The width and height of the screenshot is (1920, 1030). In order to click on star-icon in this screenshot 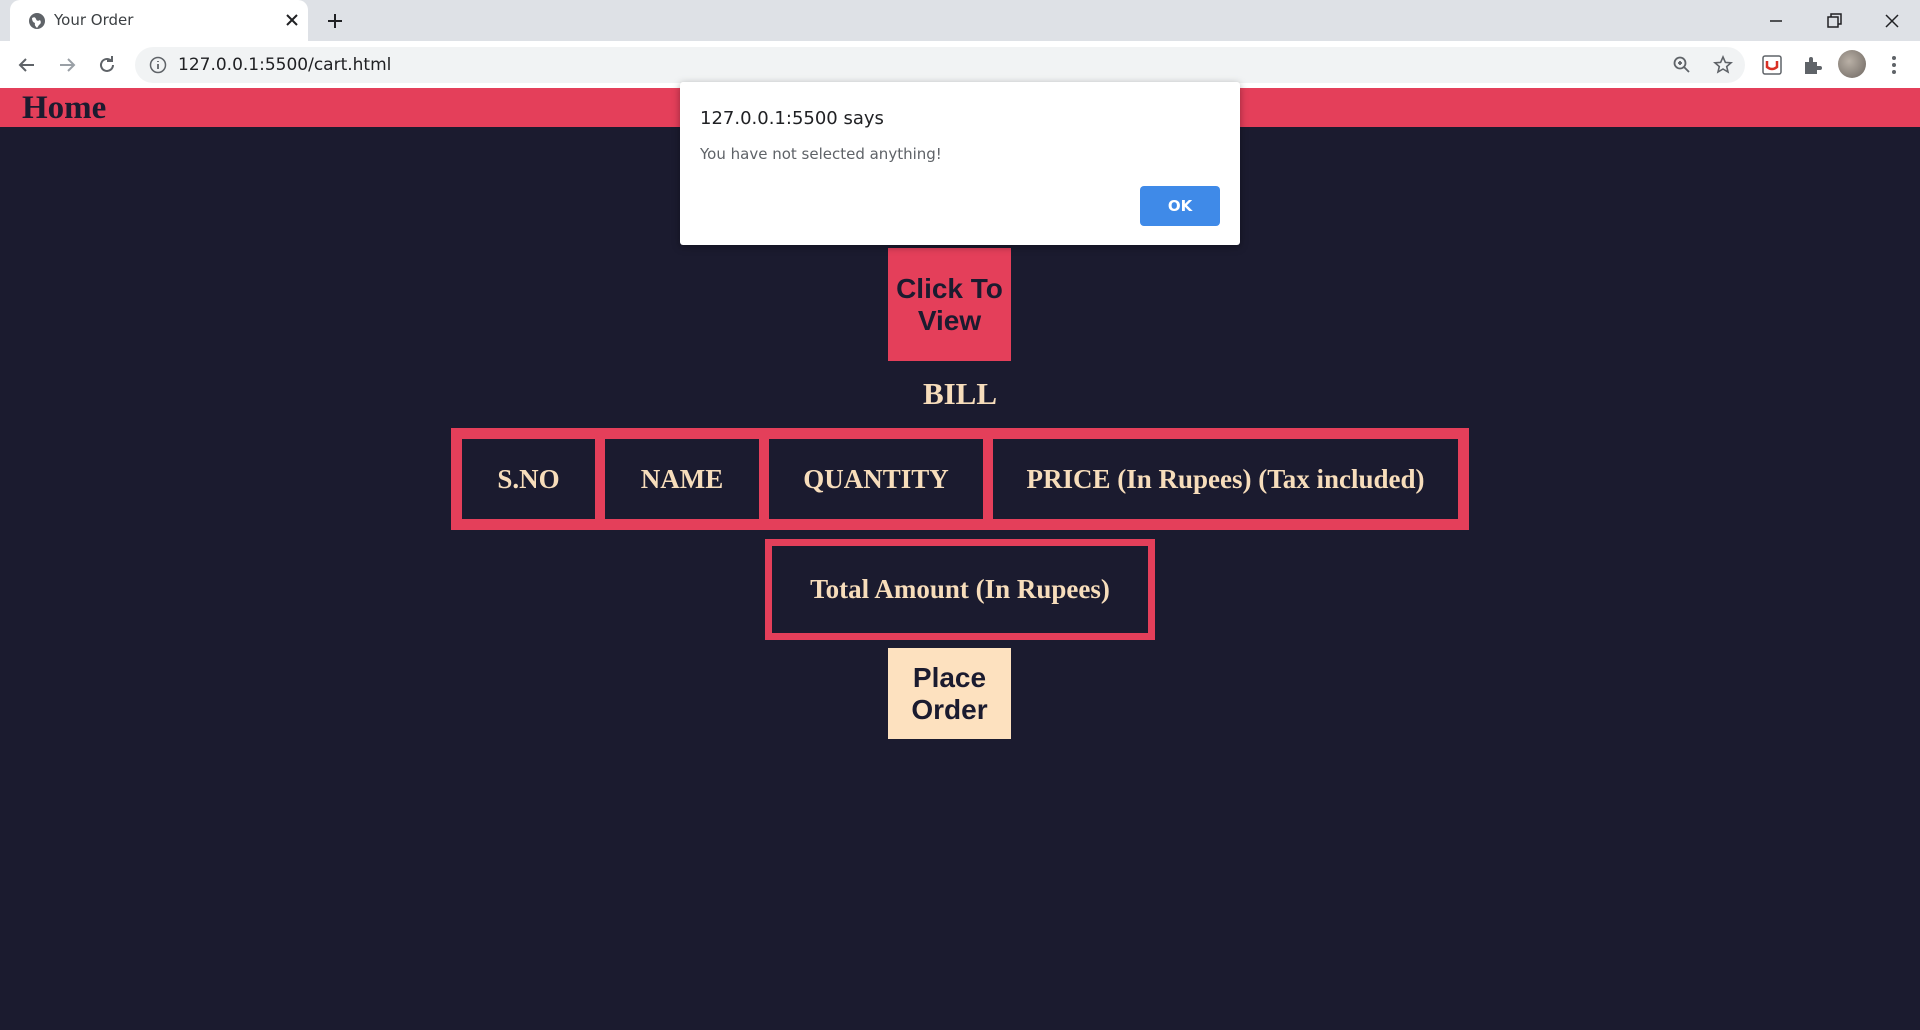, I will do `click(1723, 65)`.